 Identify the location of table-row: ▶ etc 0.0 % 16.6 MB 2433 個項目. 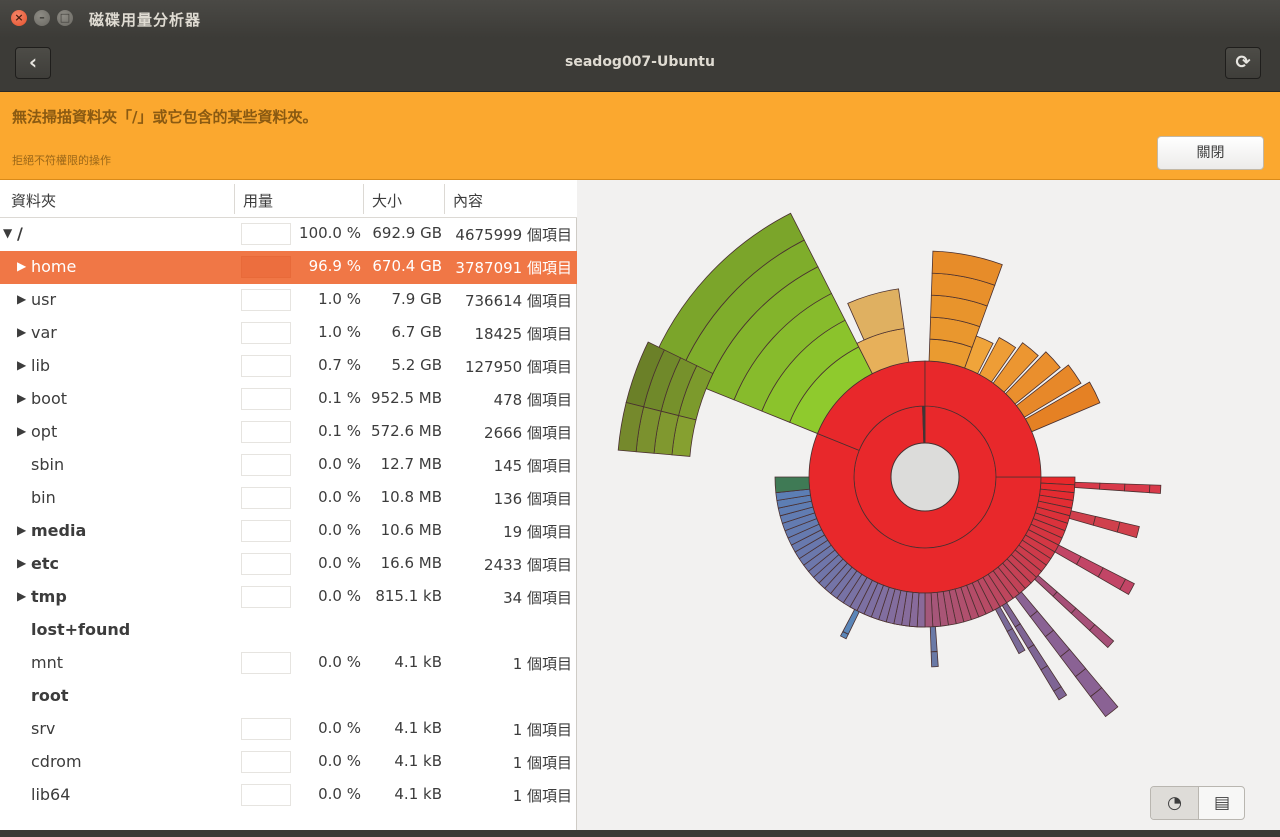
(288, 564).